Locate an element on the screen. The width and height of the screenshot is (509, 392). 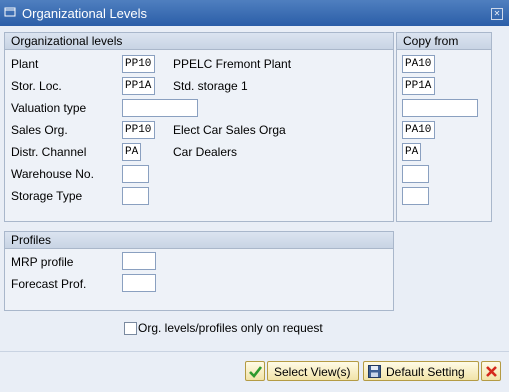
default-setting-label: Default Setting is located at coordinates (425, 372).